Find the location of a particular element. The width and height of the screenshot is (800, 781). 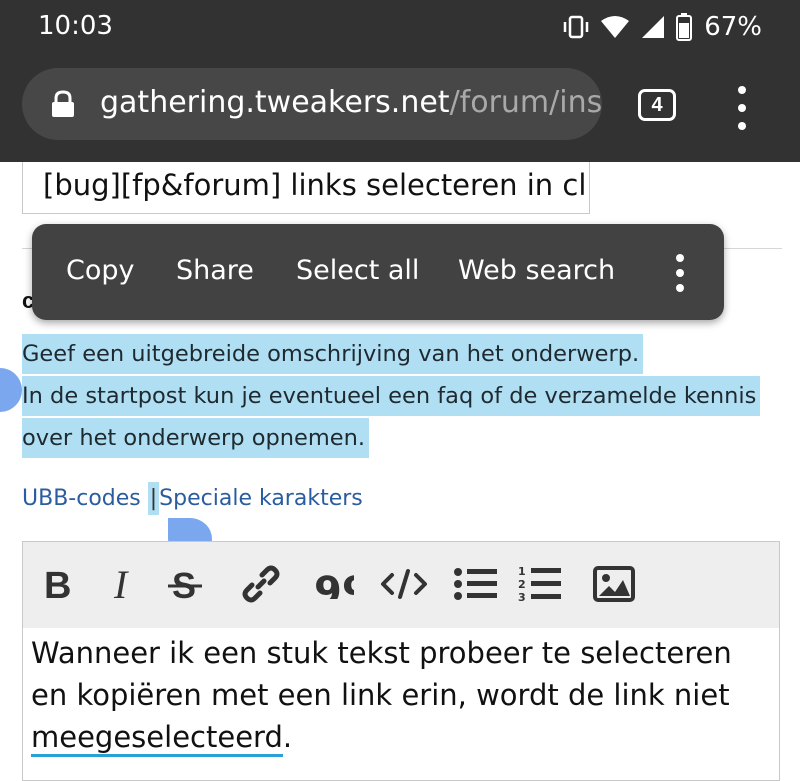

image-icon is located at coordinates (614, 584).